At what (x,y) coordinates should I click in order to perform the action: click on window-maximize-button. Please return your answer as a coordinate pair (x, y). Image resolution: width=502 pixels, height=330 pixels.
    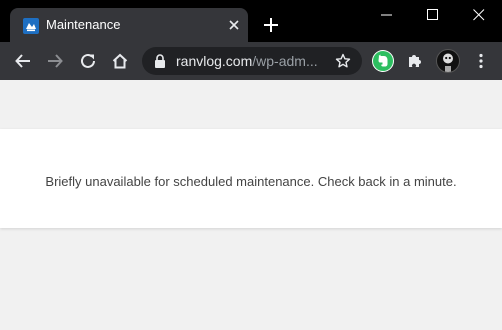
    Looking at the image, I should click on (433, 15).